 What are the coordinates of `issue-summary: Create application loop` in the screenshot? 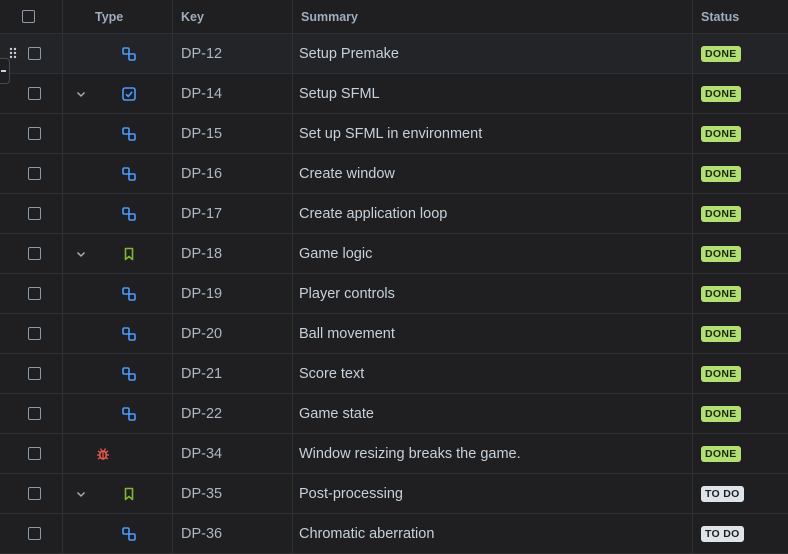 It's located at (493, 213).